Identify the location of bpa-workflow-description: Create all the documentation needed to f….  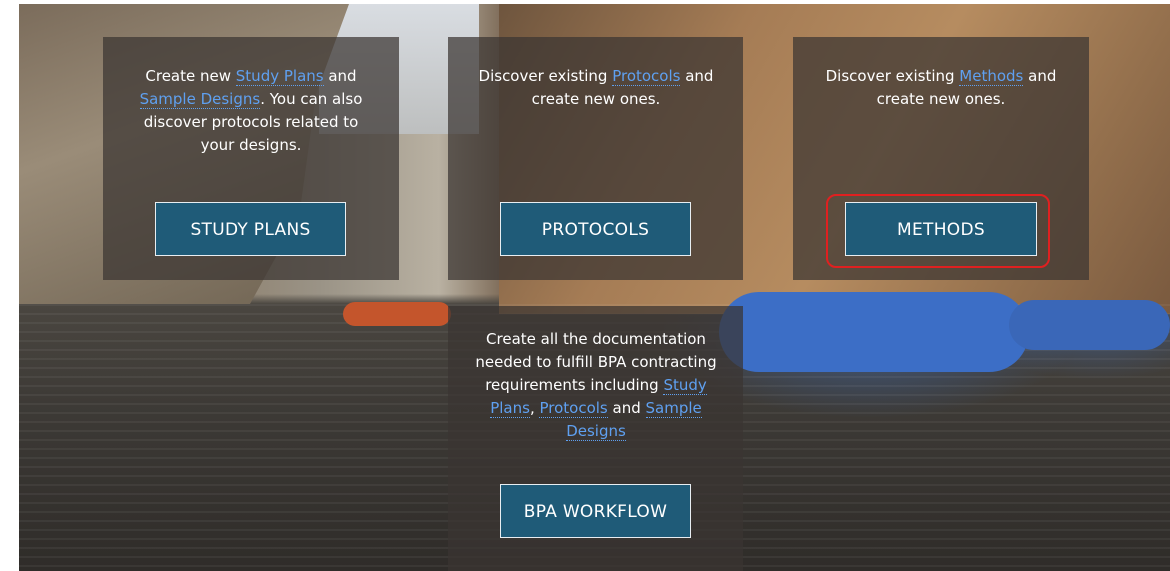
(596, 385).